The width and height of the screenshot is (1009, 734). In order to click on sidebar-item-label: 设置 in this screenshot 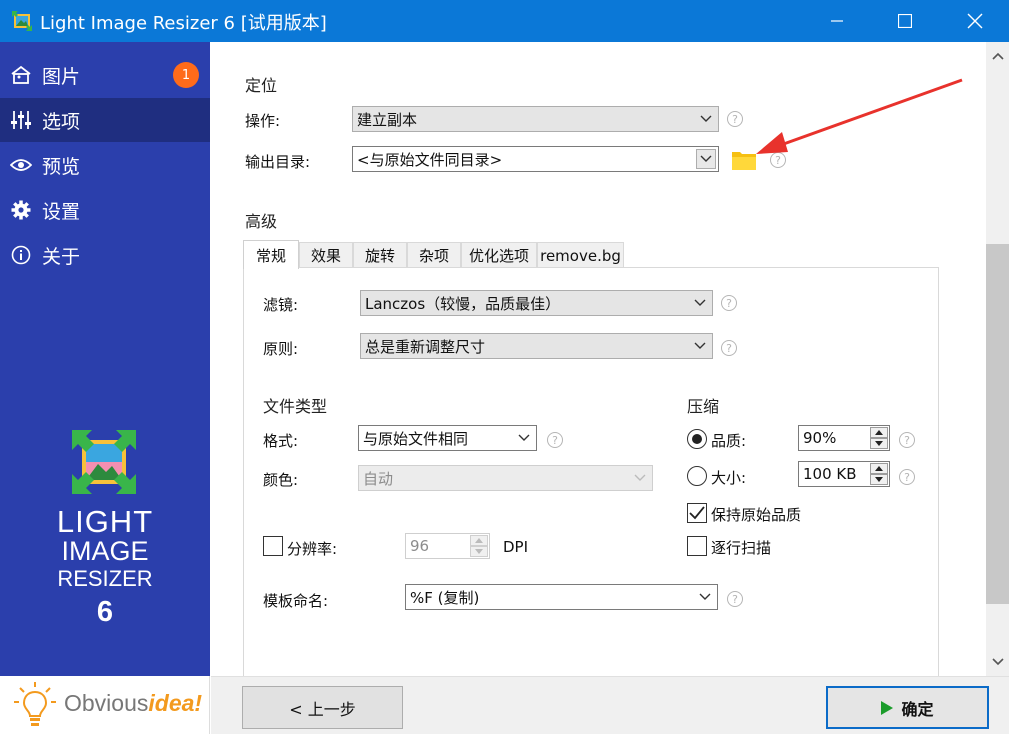, I will do `click(61, 211)`.